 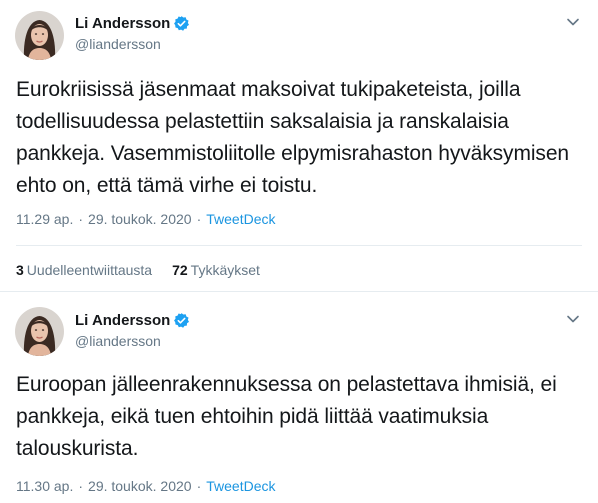 I want to click on tweet-meta: 11.29 ap. · 29. toukok. 2020 · TweetDeck, so click(x=145, y=219).